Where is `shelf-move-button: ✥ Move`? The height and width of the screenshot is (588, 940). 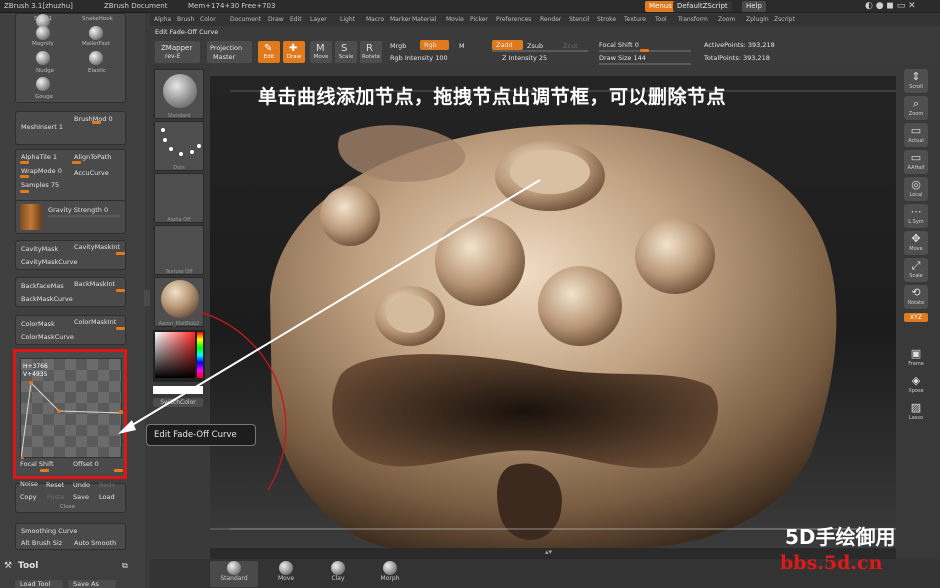
shelf-move-button: ✥ Move is located at coordinates (916, 243).